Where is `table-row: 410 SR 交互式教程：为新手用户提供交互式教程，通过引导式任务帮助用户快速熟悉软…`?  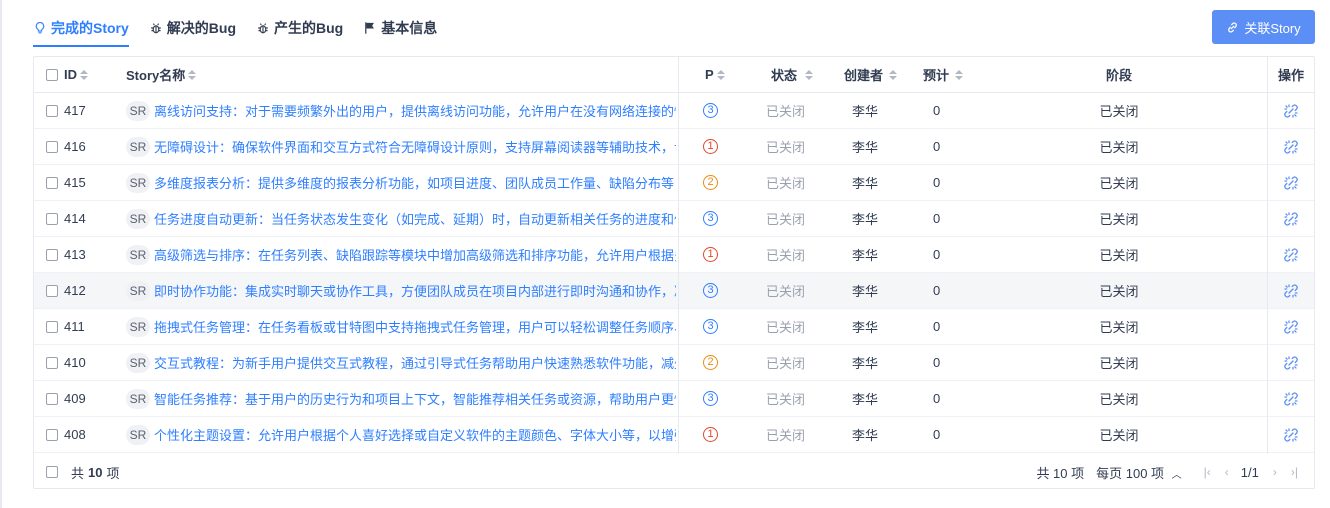 table-row: 410 SR 交互式教程：为新手用户提供交互式教程，通过引导式任务帮助用户快速熟悉软… is located at coordinates (674, 363).